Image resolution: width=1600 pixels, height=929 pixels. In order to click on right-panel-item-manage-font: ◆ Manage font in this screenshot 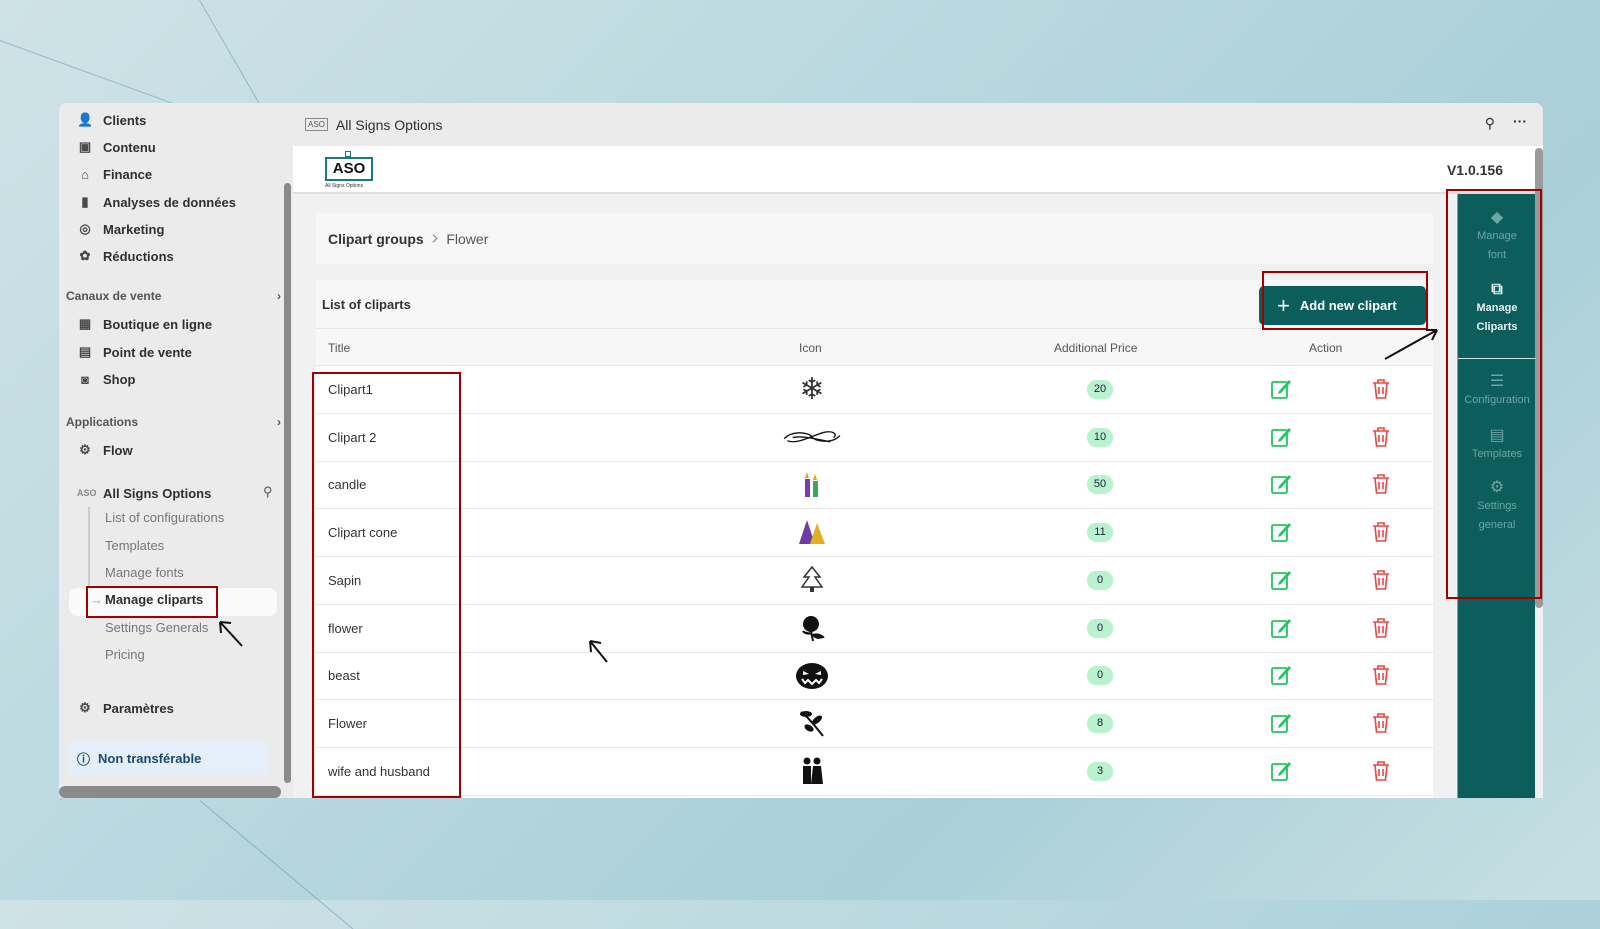, I will do `click(1497, 236)`.